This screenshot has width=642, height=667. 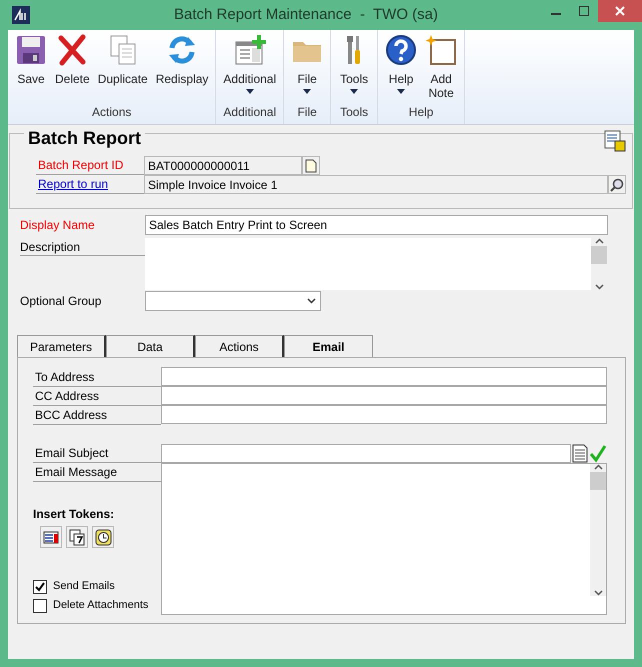 What do you see at coordinates (307, 112) in the screenshot?
I see `ribbon-group-label: File` at bounding box center [307, 112].